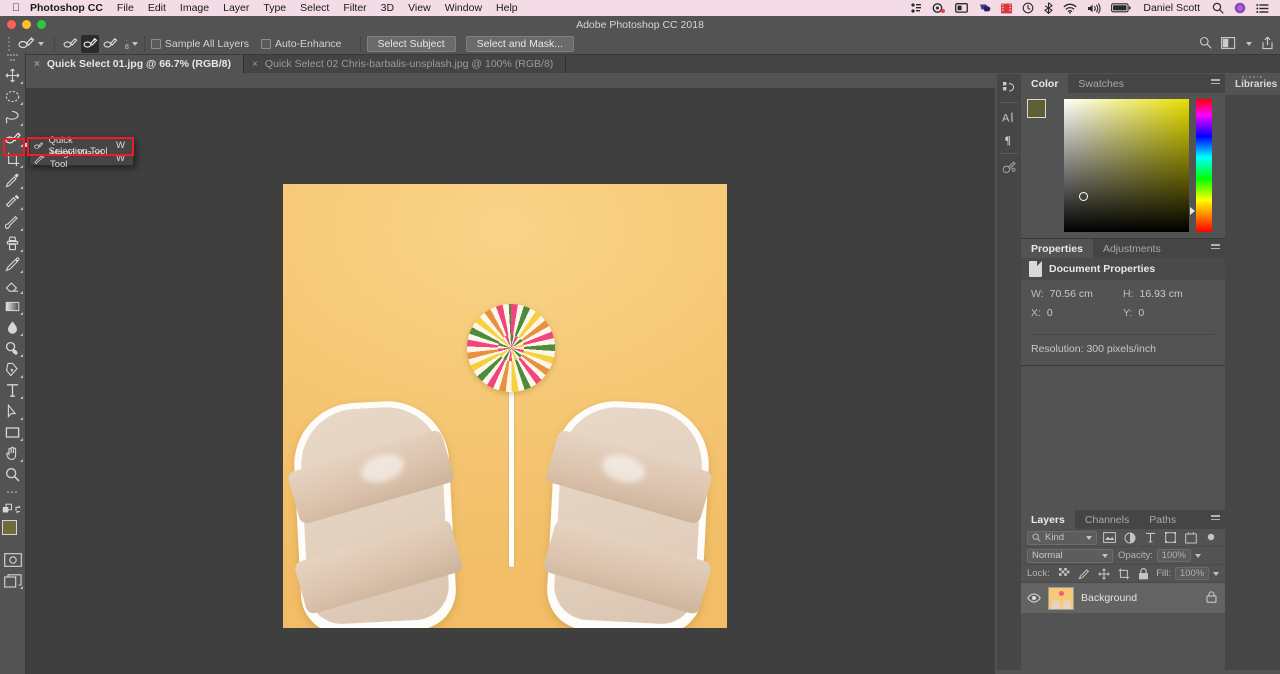 This screenshot has width=1280, height=674. I want to click on workspace-switcher-icon, so click(1229, 44).